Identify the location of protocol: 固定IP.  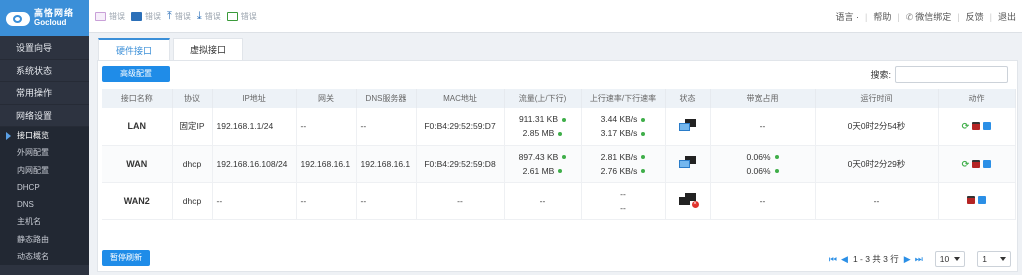
(192, 127).